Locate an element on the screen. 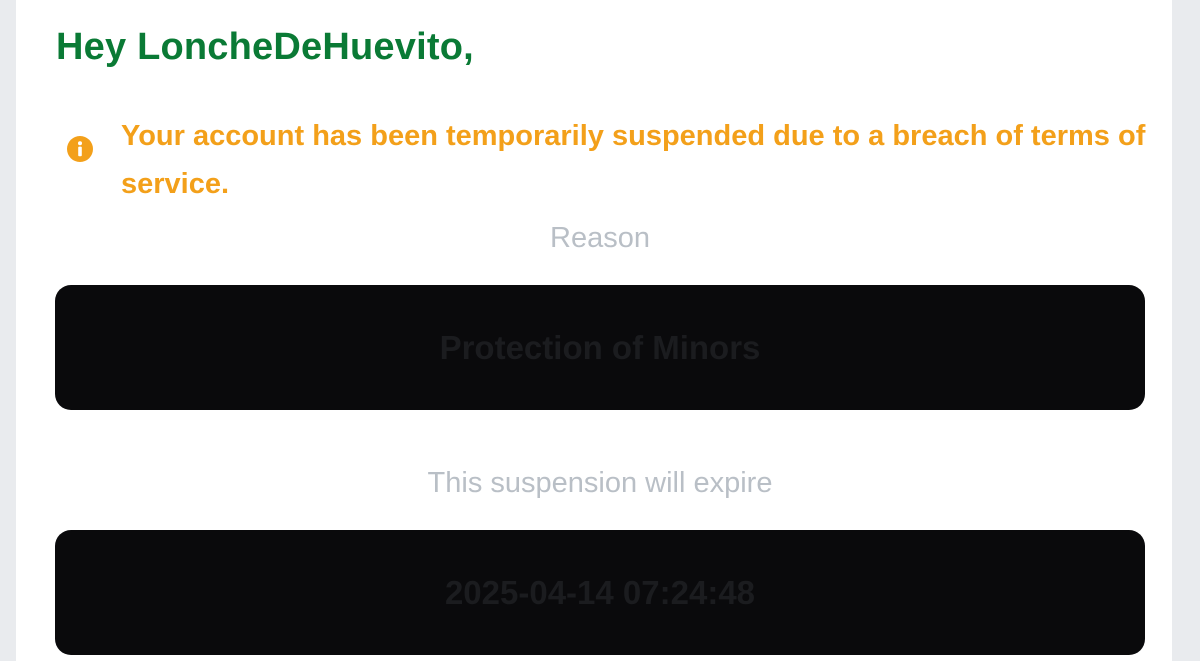 The height and width of the screenshot is (661, 1200). left-margin is located at coordinates (8, 330).